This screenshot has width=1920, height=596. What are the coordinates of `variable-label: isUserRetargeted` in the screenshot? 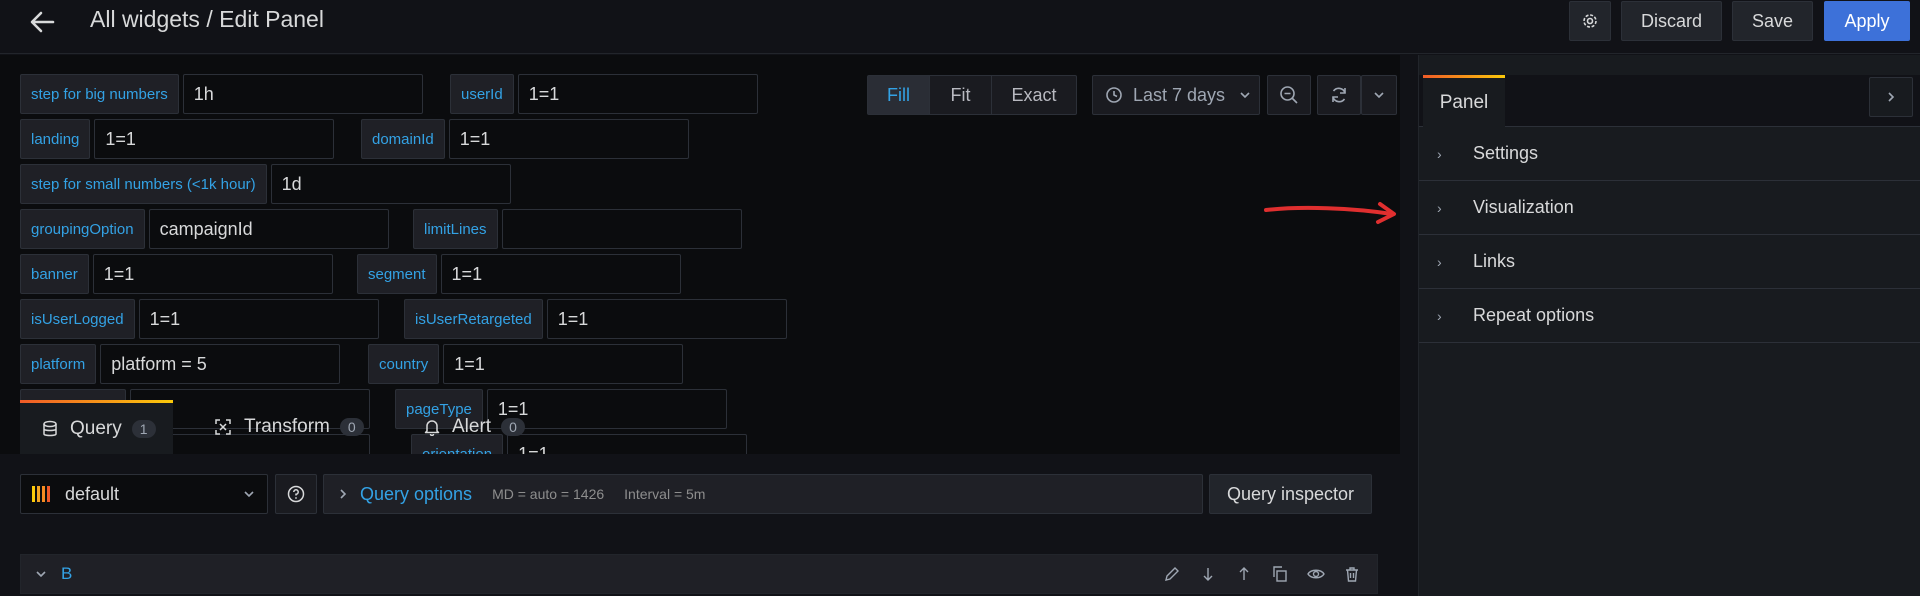 It's located at (473, 319).